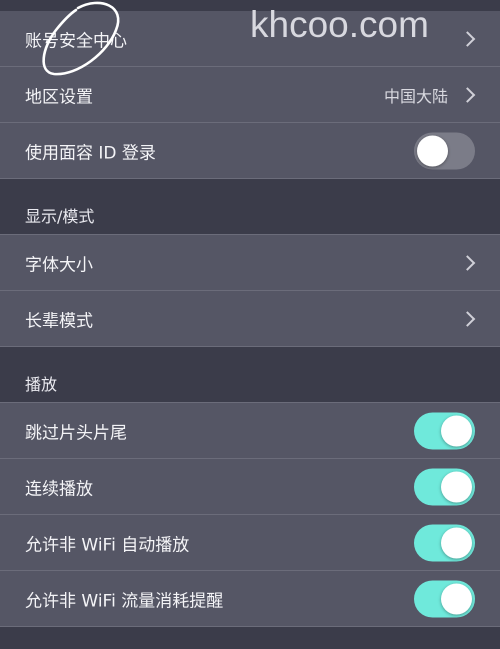 This screenshot has height=649, width=500. I want to click on font-size-label: 字体大小, so click(59, 265).